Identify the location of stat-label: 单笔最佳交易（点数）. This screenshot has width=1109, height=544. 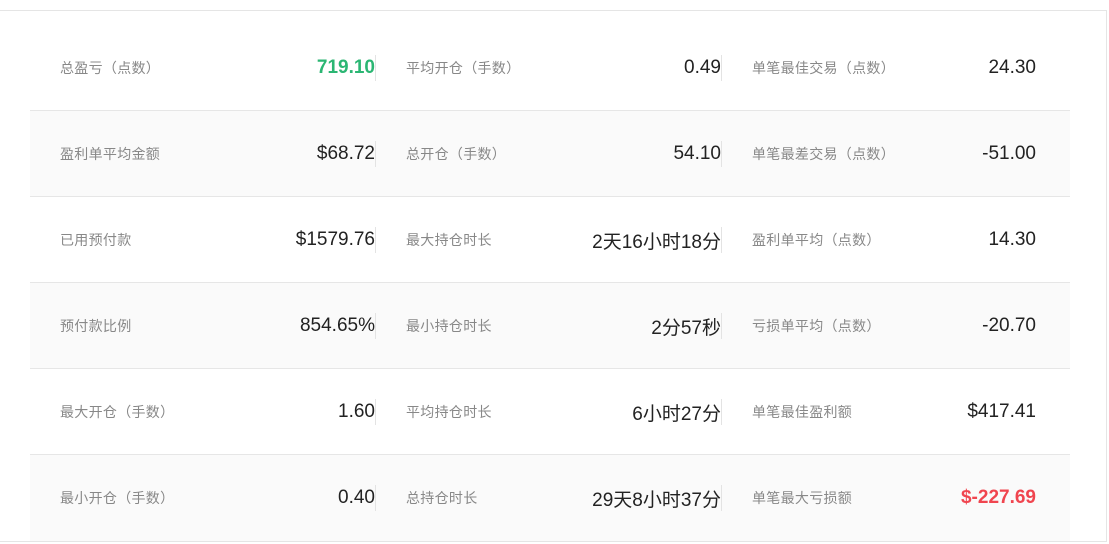
(823, 68).